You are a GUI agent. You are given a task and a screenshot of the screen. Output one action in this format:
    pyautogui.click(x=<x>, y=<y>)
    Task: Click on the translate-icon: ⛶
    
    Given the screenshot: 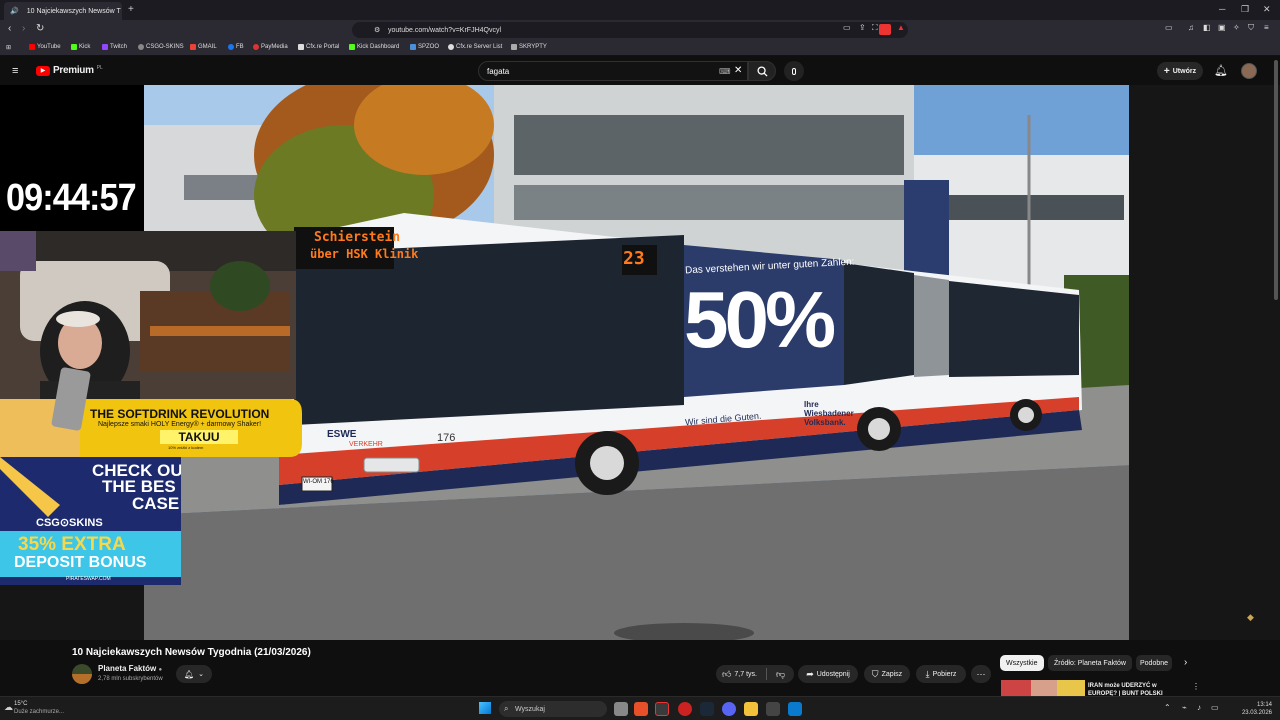 What is the action you would take?
    pyautogui.click(x=875, y=28)
    